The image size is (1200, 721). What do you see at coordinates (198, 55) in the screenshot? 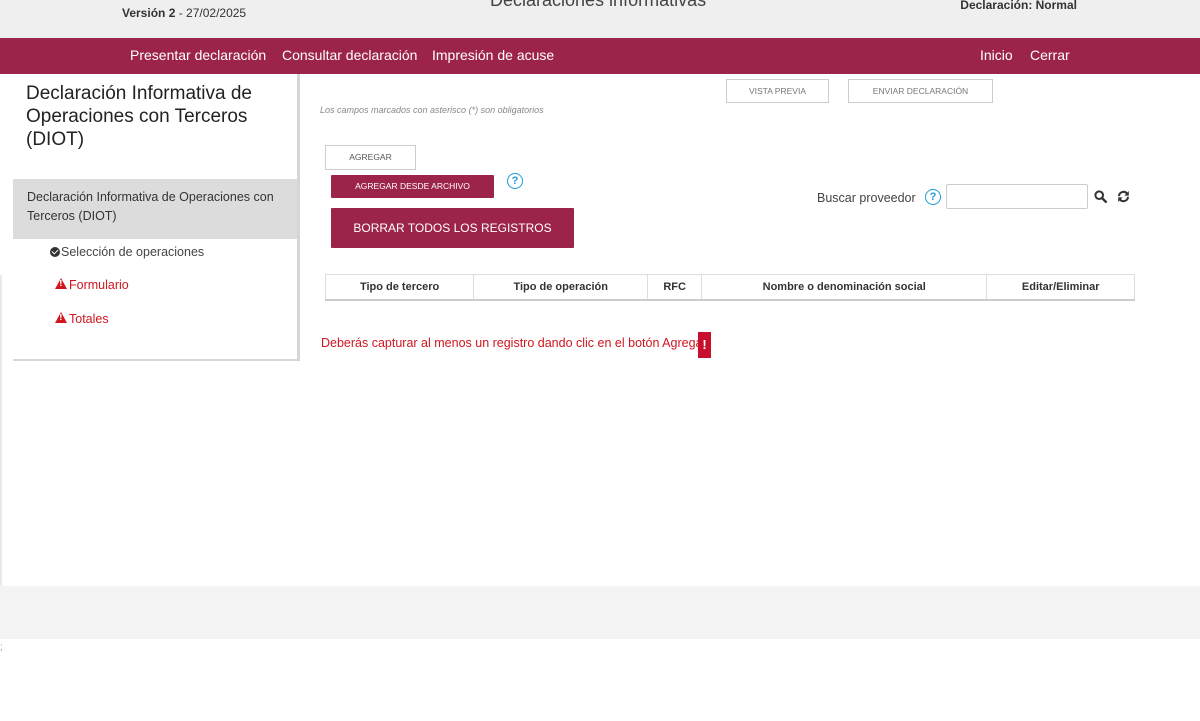
I see `nav-presentar-declaracion: Presentar declaración` at bounding box center [198, 55].